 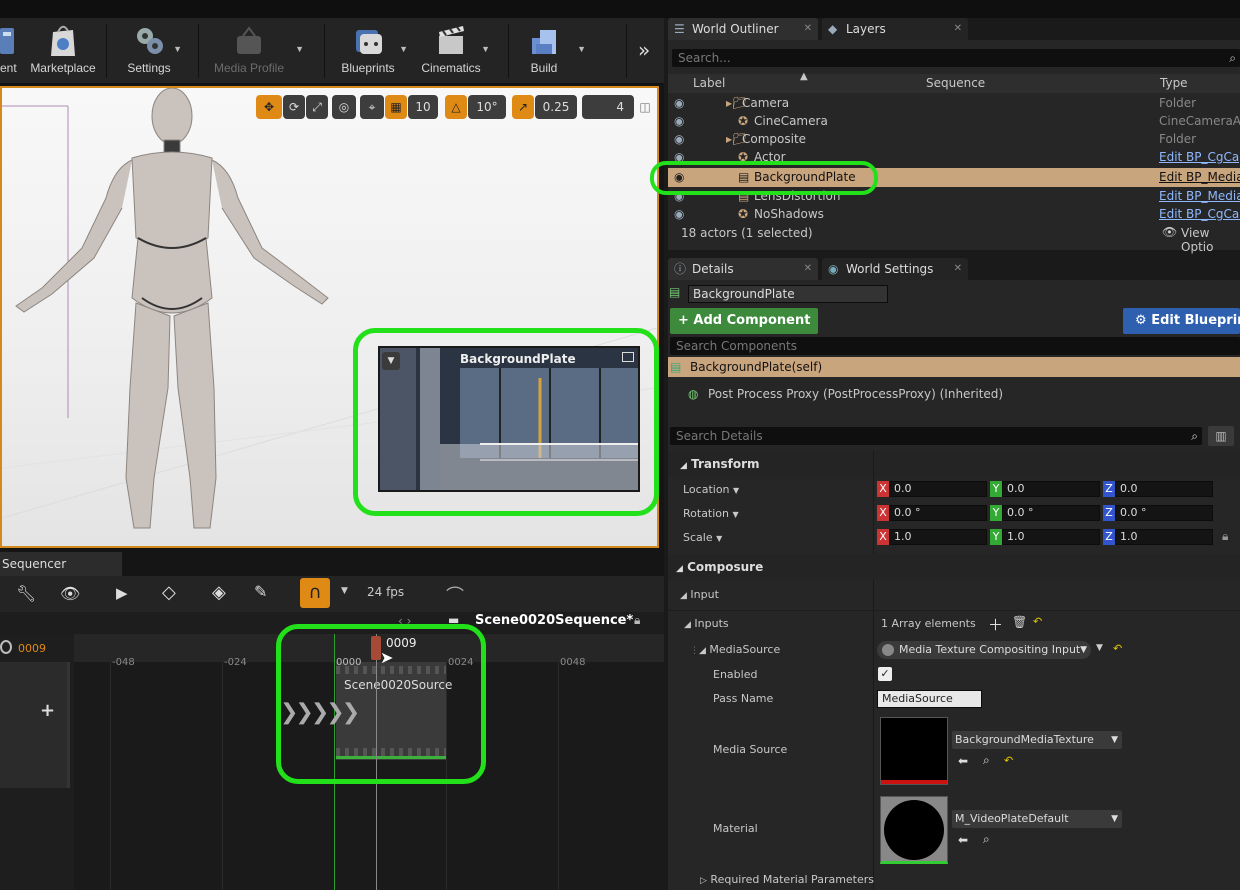 What do you see at coordinates (706, 623) in the screenshot?
I see `inputs-label: ◢ Inputs` at bounding box center [706, 623].